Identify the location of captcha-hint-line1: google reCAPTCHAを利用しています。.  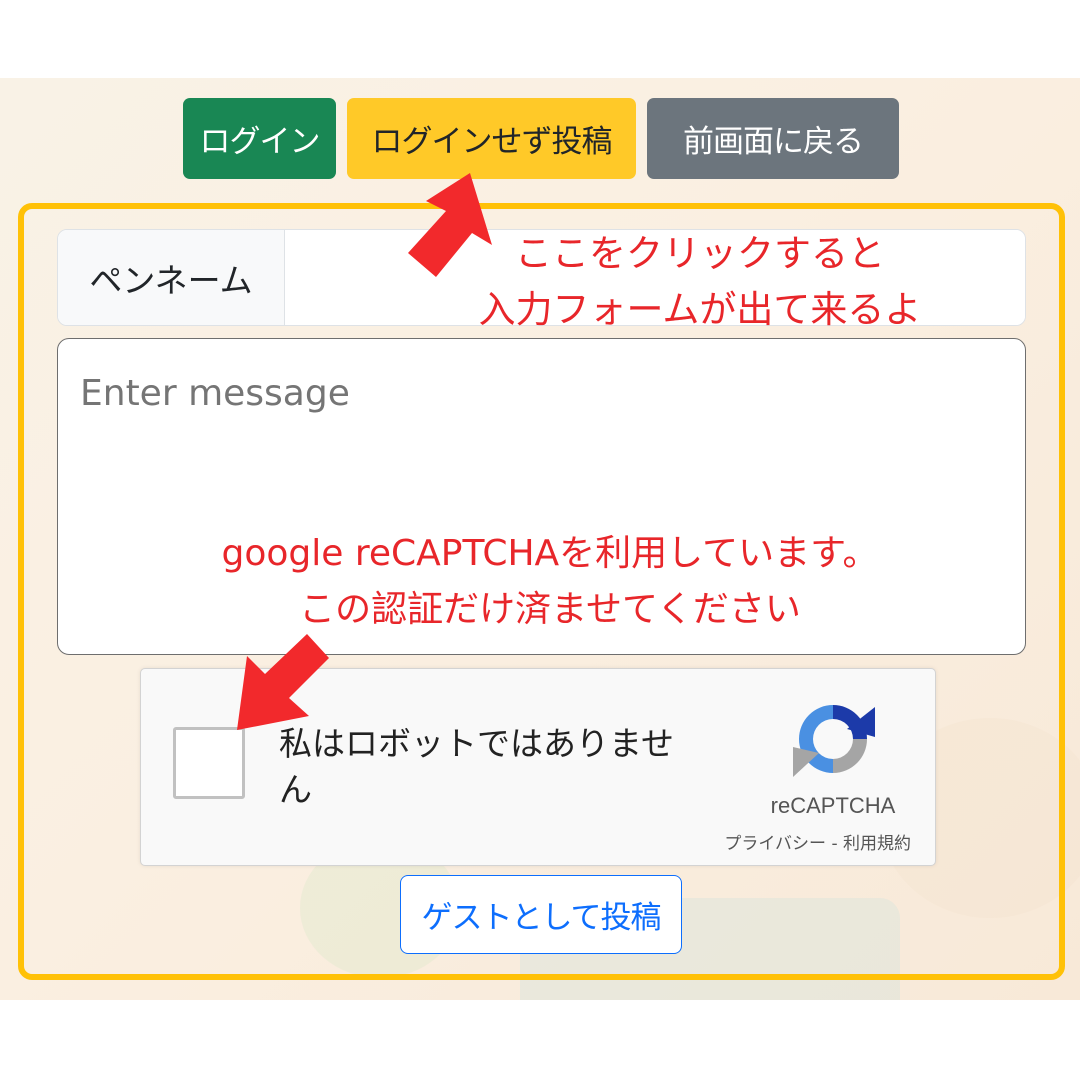
(550, 553).